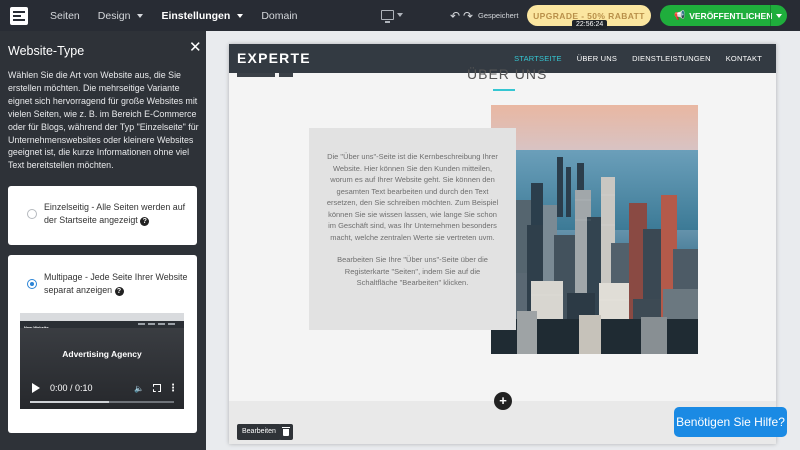 This screenshot has width=800, height=450. I want to click on skyline-illustration, so click(594, 229).